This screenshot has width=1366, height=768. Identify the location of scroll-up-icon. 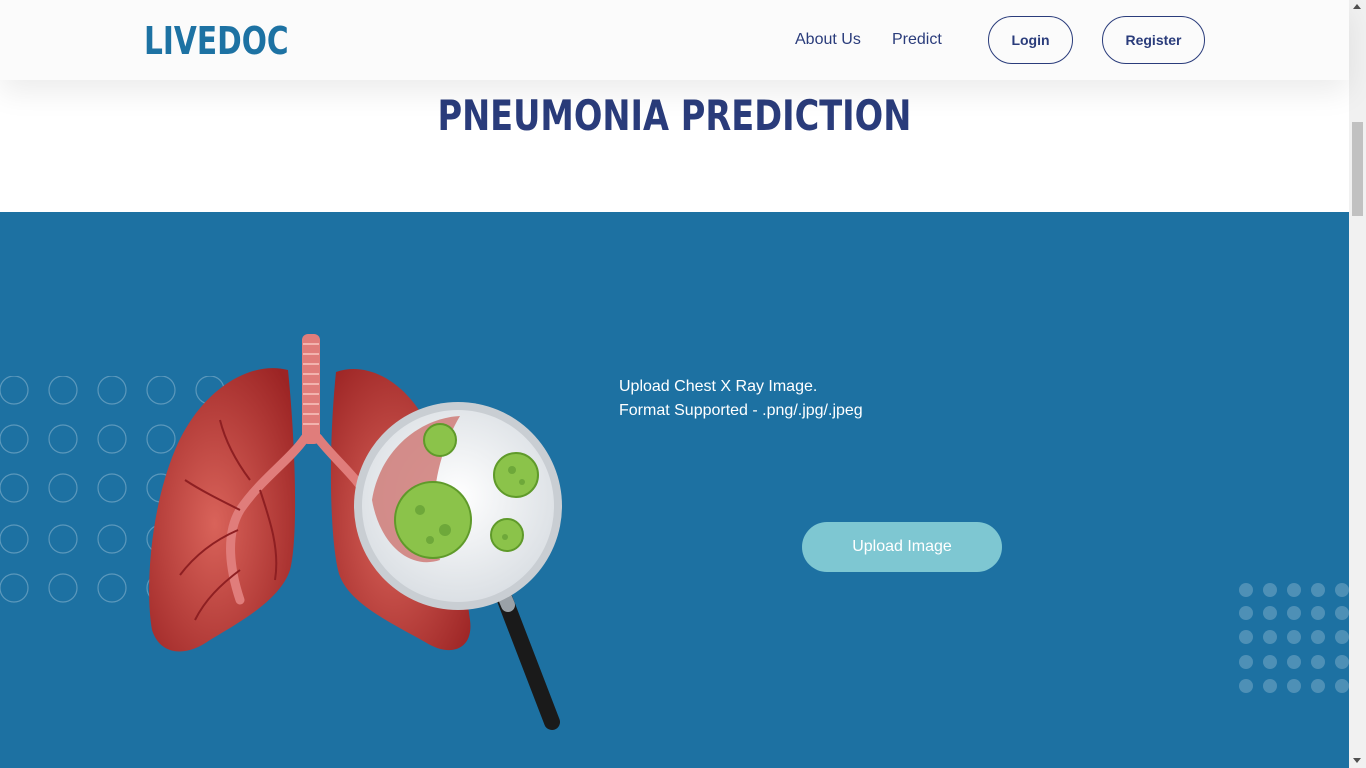
(1357, 6).